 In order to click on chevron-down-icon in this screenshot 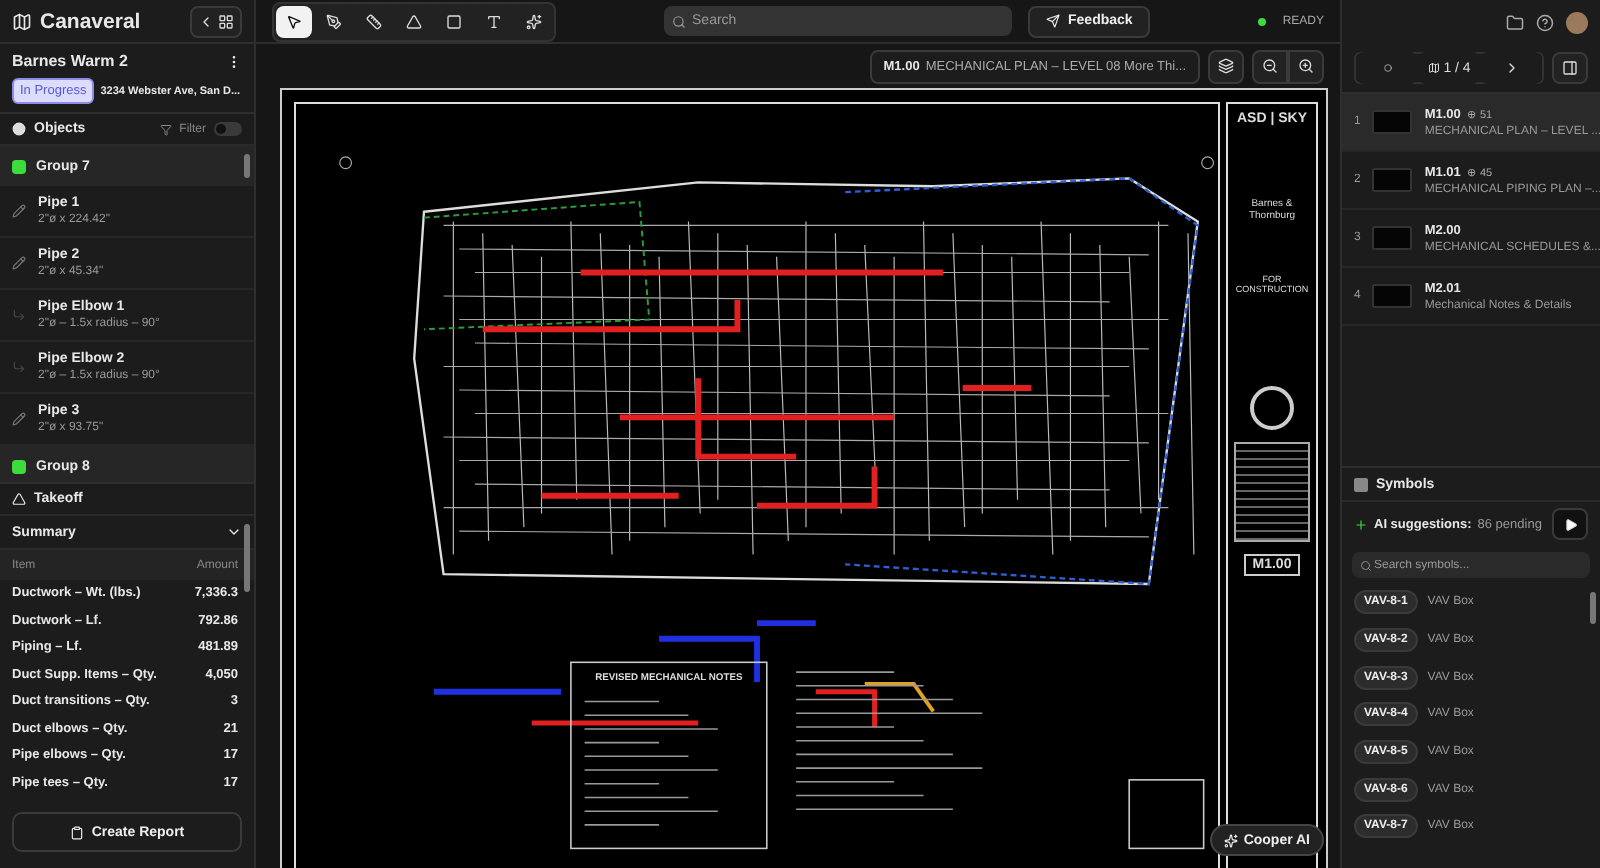, I will do `click(234, 532)`.